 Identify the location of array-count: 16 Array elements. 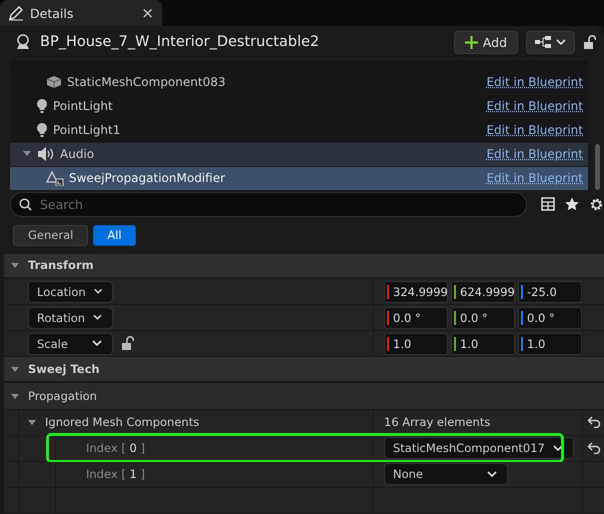
(437, 422).